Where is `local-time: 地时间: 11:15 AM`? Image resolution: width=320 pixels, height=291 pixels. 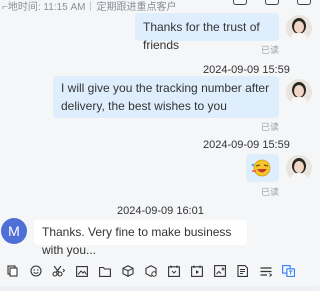
local-time: 地时间: 11:15 AM is located at coordinates (46, 7).